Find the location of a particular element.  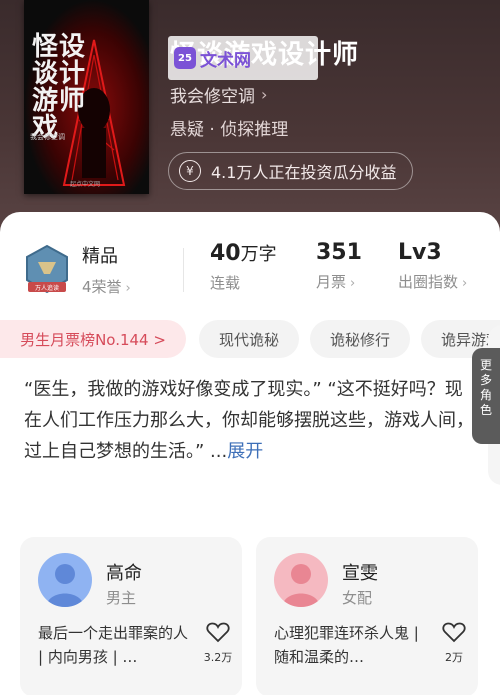

book-genre: 悬疑 · 侦探推理 is located at coordinates (229, 130).